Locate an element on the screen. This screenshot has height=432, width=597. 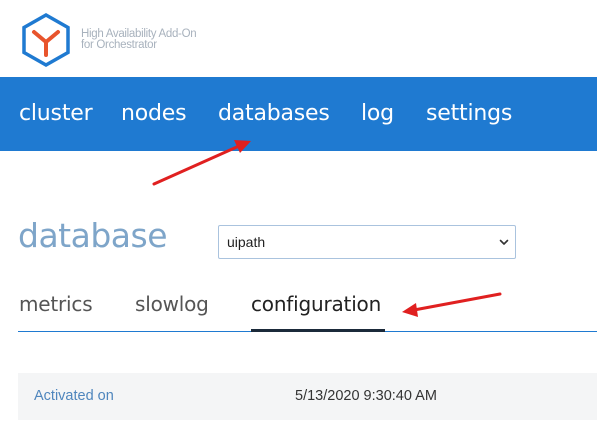
config-key: Activated on is located at coordinates (74, 396).